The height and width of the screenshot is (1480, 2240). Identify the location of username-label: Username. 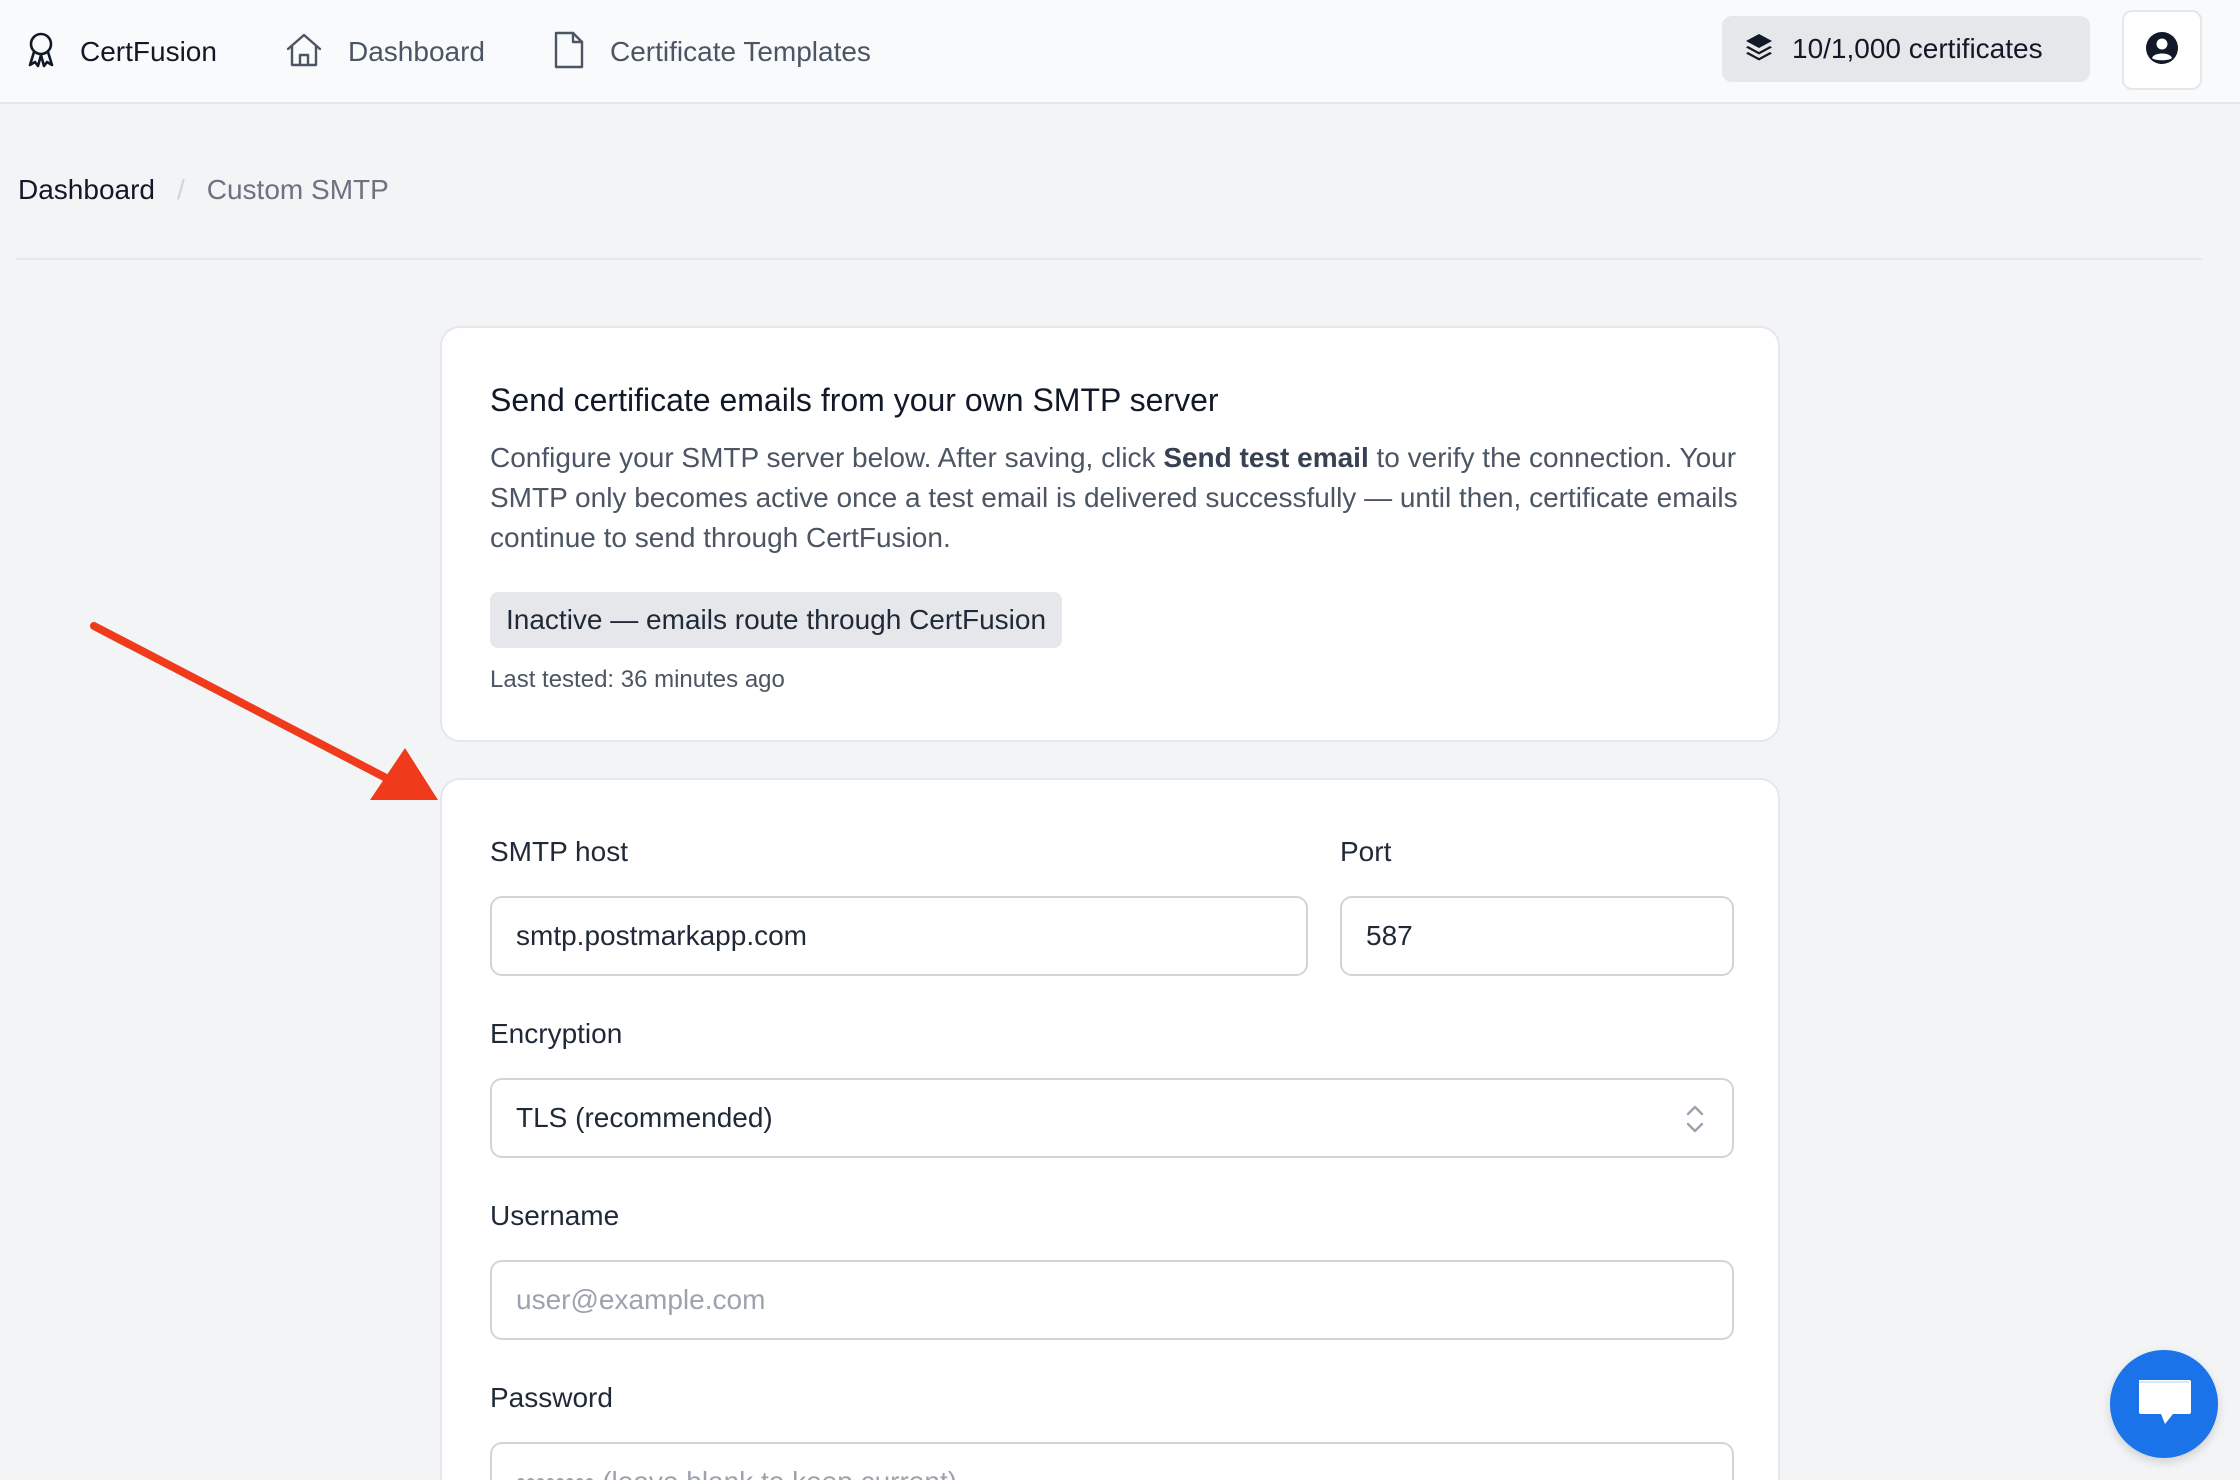
(555, 1215).